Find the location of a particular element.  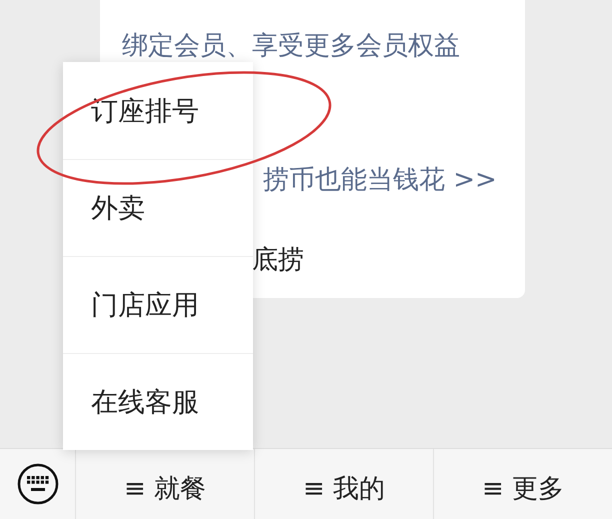

keyboard-icon is located at coordinates (37, 484).